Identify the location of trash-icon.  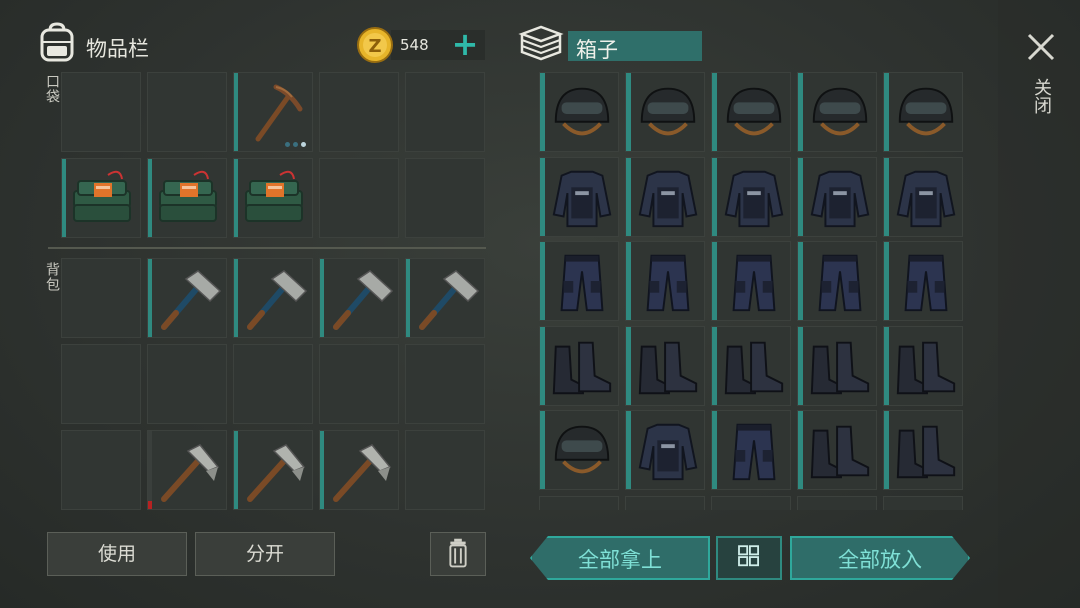
(458, 553).